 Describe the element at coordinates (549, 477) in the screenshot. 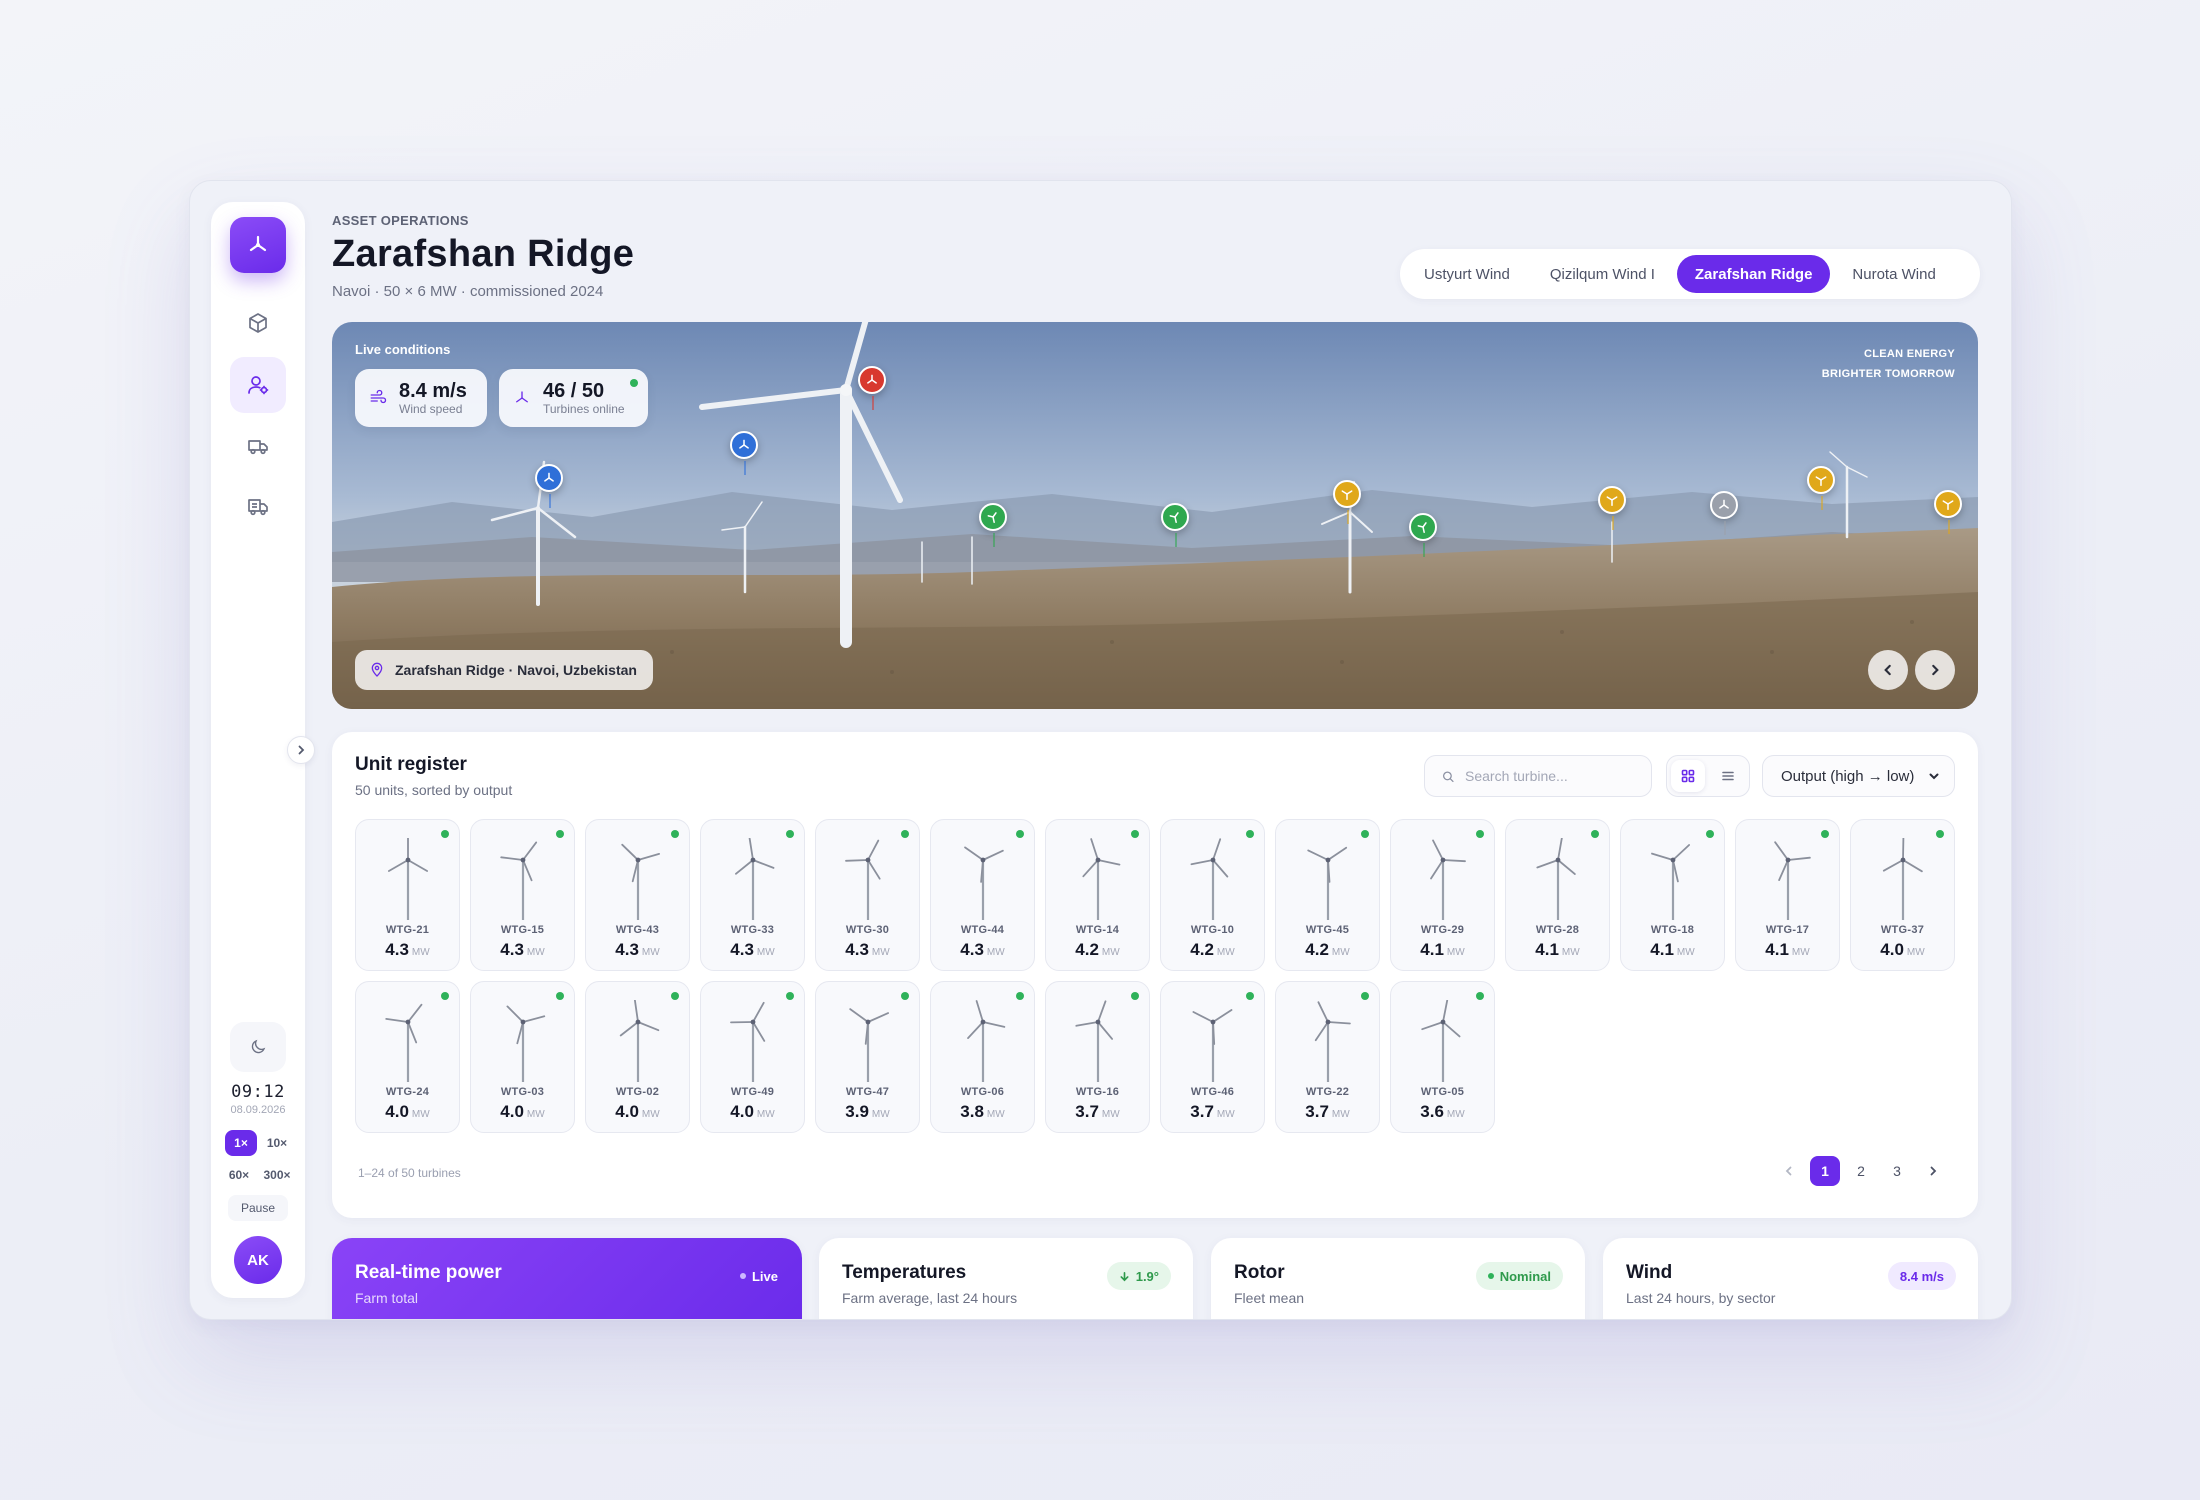

I see `turbine-icon` at that location.